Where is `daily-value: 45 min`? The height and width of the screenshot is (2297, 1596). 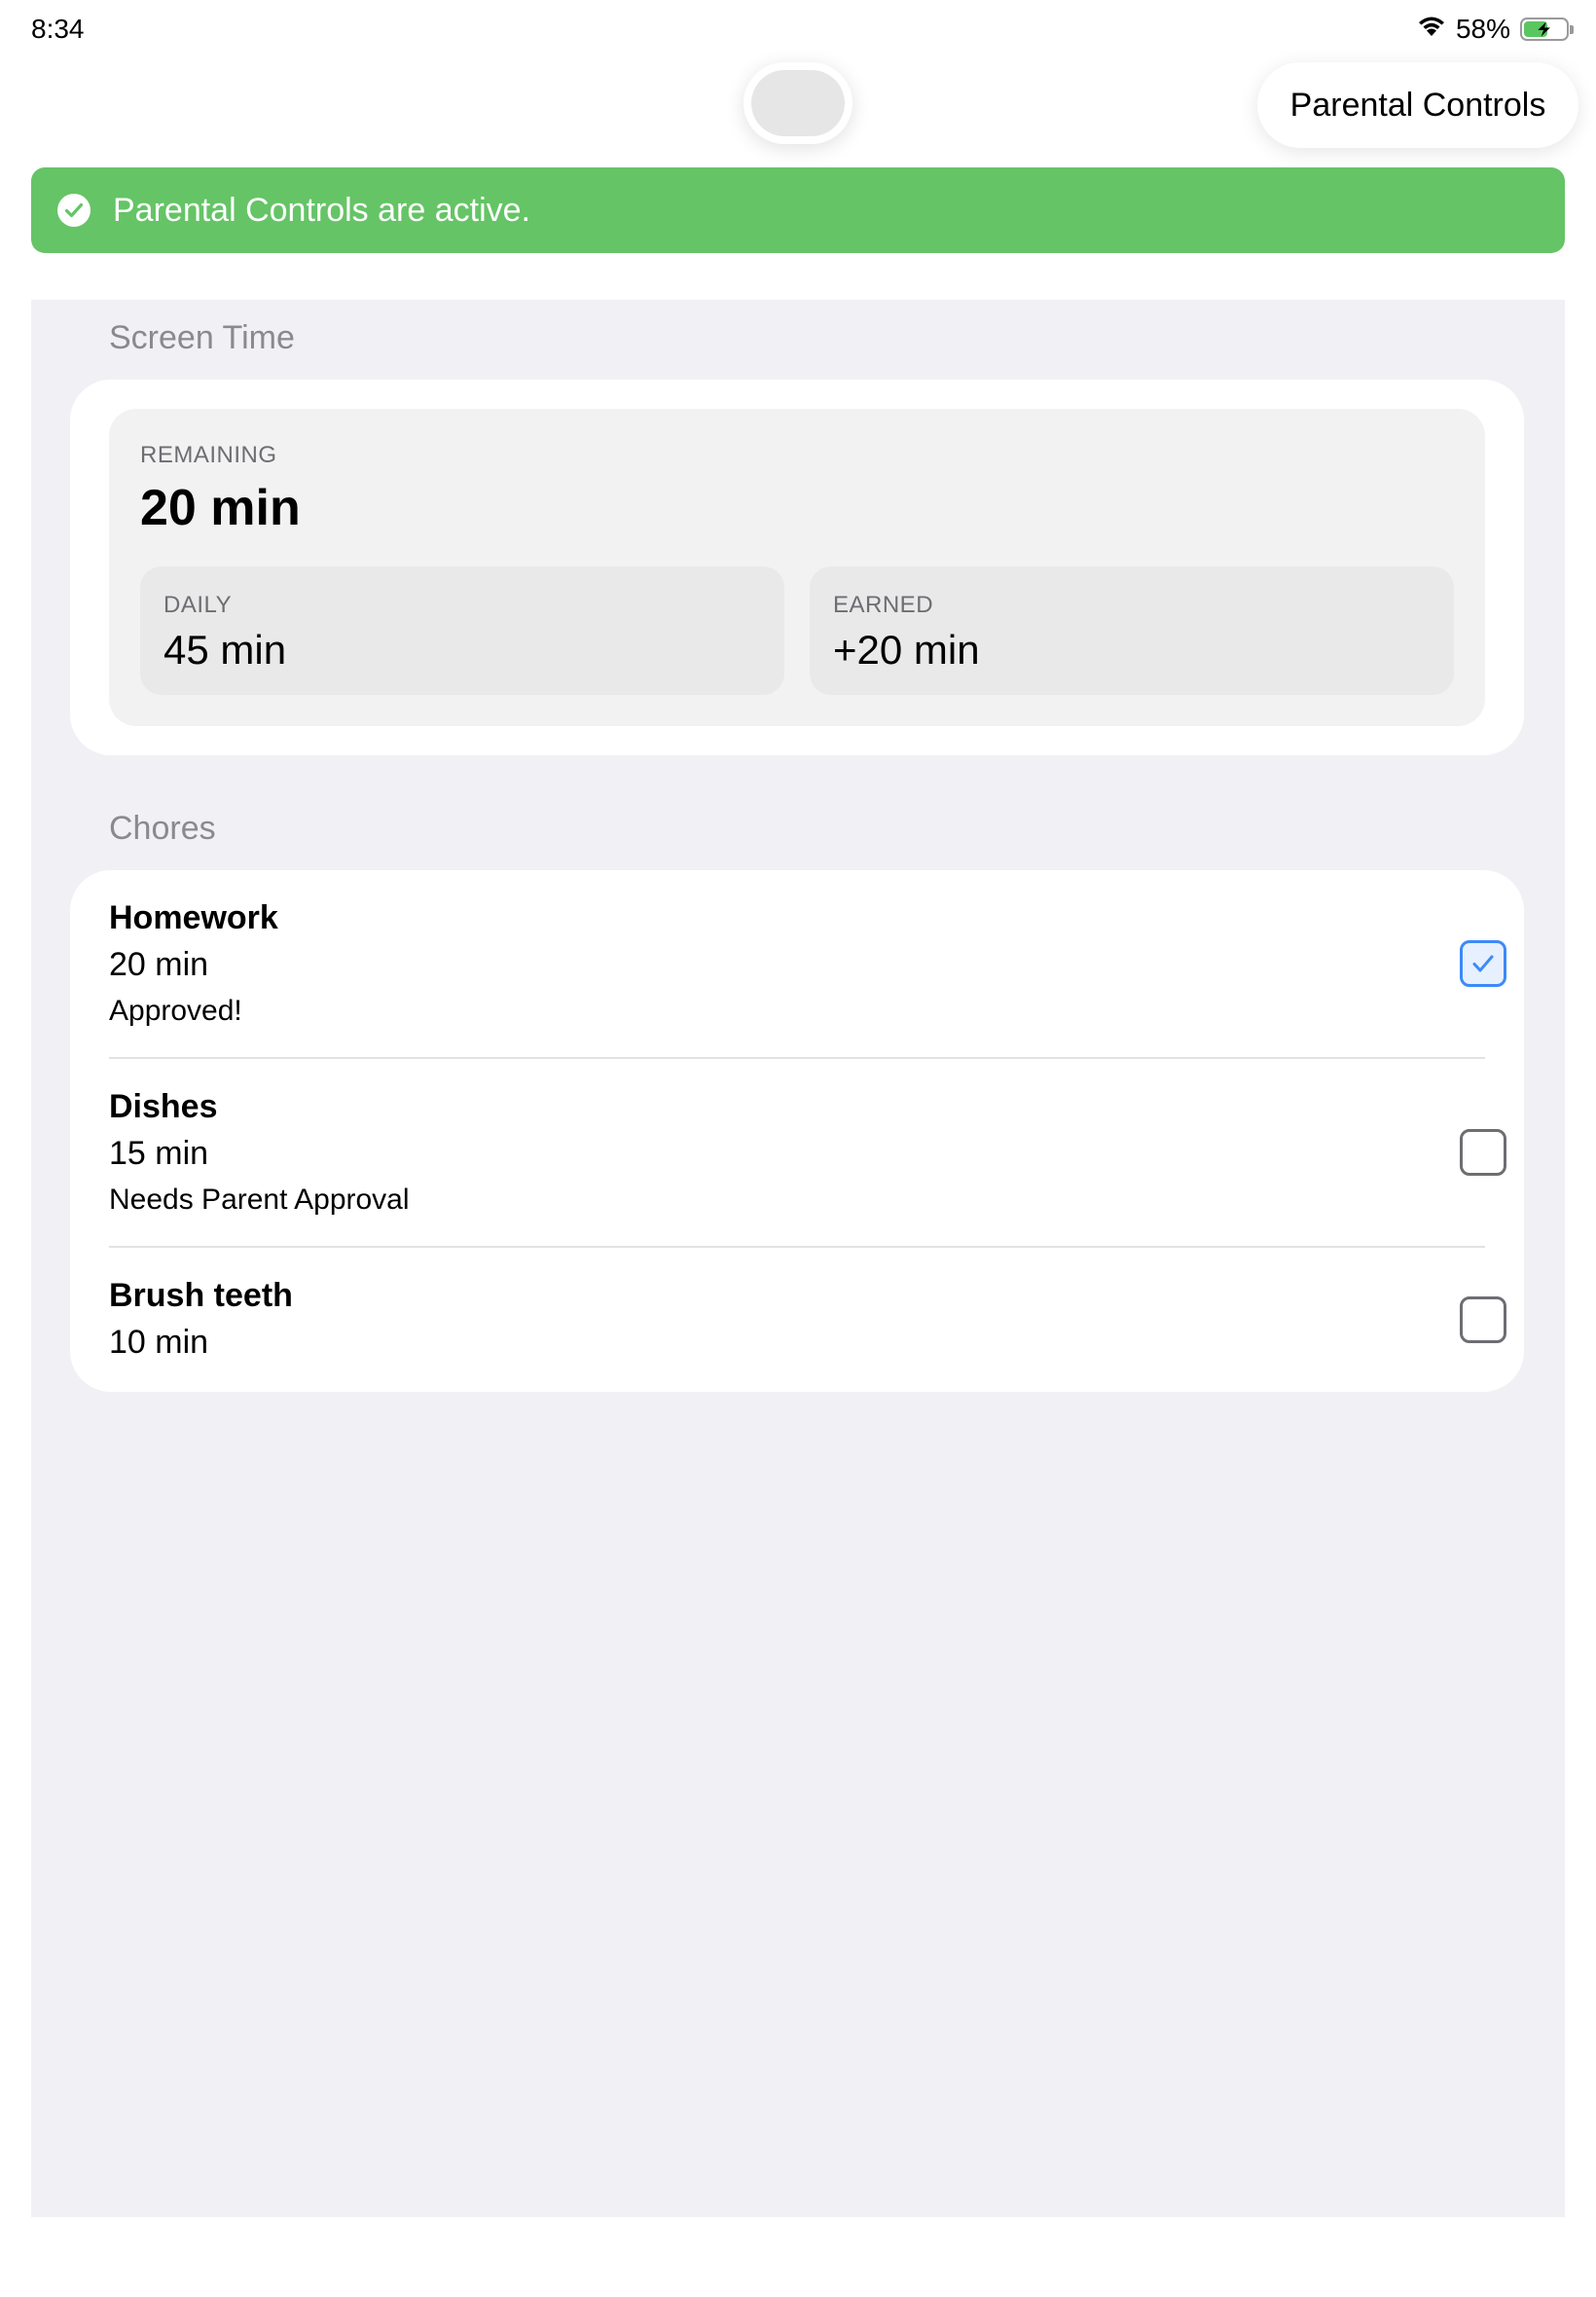
daily-value: 45 min is located at coordinates (225, 650).